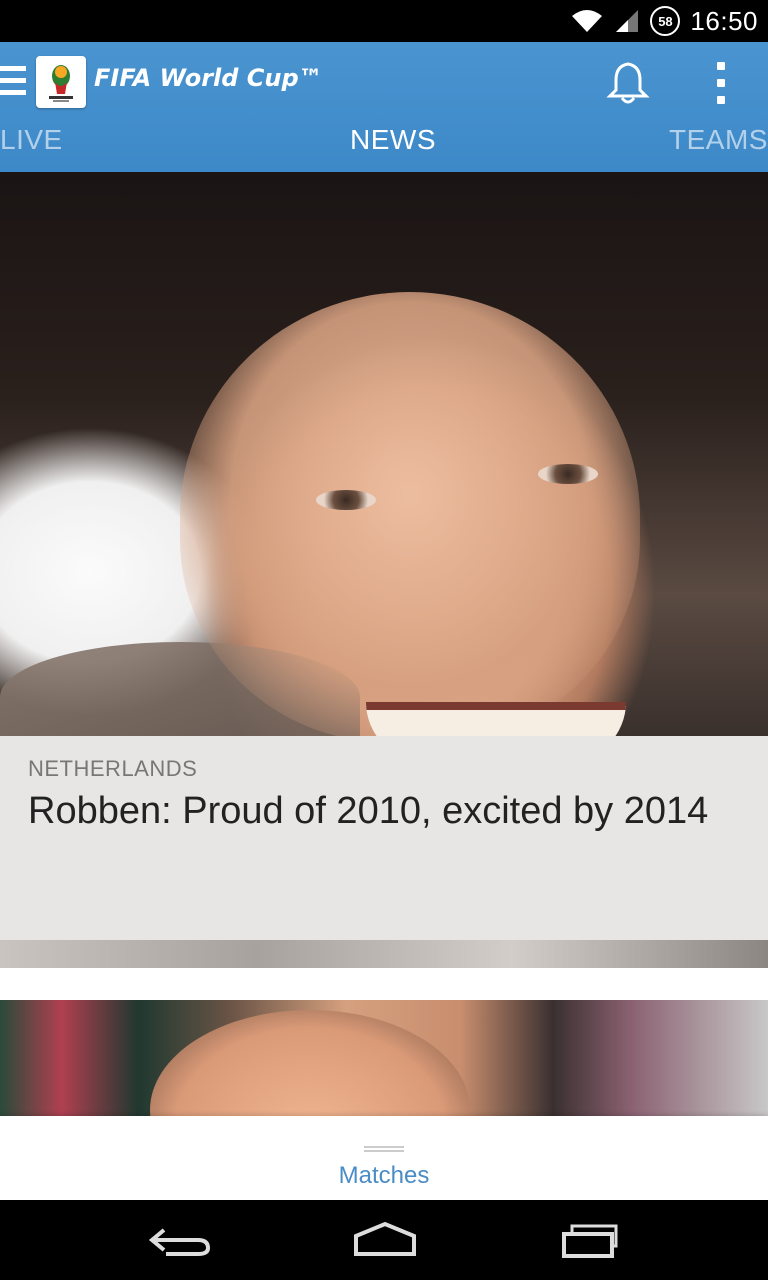 This screenshot has height=1280, width=768. What do you see at coordinates (587, 21) in the screenshot?
I see `wifi-icon` at bounding box center [587, 21].